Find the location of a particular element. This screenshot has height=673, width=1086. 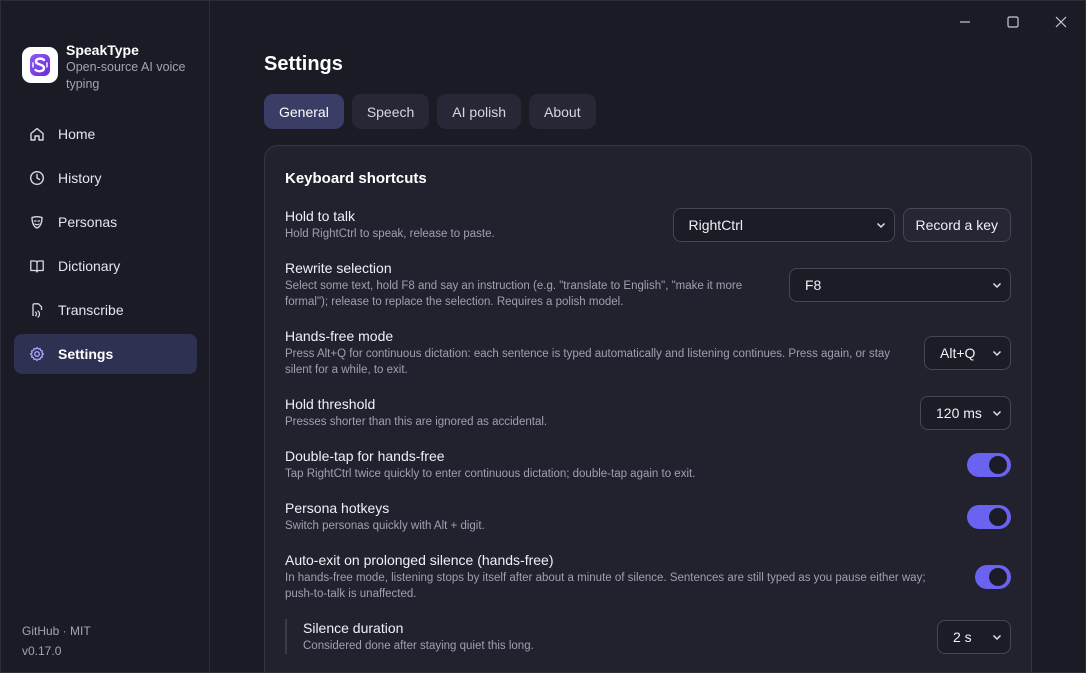

sidebar-item-label: History is located at coordinates (80, 178).